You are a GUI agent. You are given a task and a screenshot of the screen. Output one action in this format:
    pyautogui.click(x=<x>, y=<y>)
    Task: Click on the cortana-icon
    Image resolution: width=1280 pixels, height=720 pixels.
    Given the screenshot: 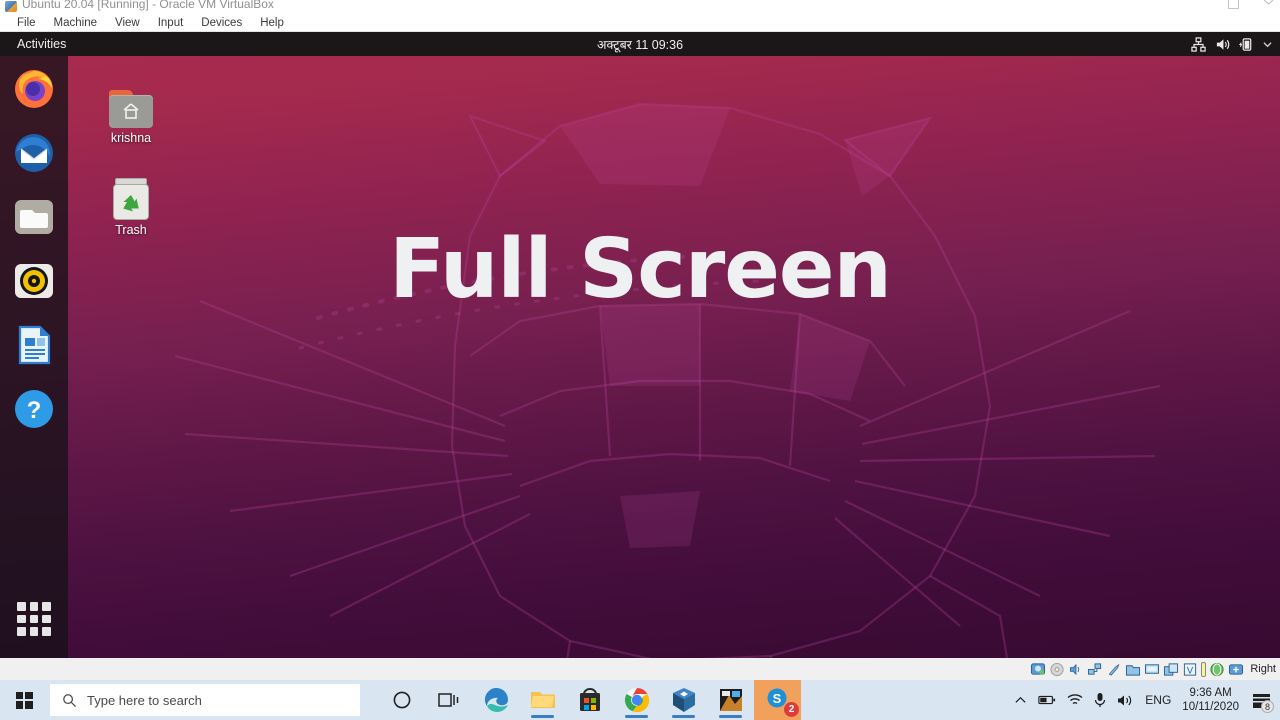 What is the action you would take?
    pyautogui.click(x=401, y=700)
    